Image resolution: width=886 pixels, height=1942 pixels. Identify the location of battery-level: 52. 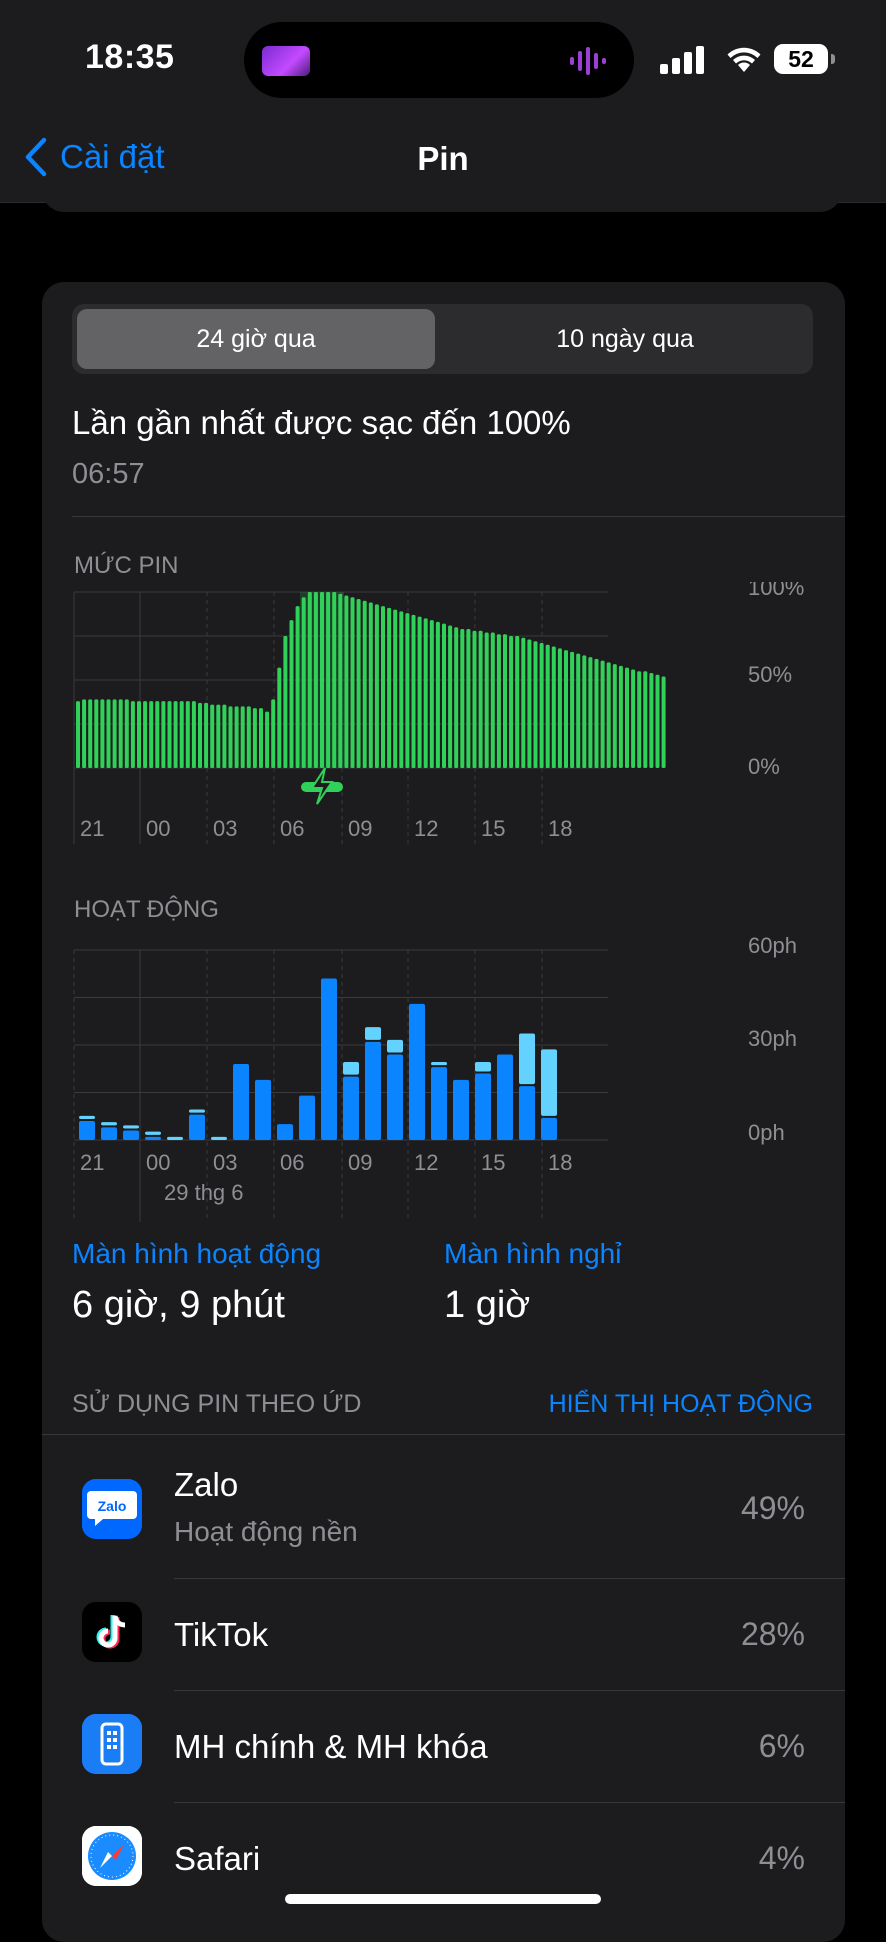
(801, 59).